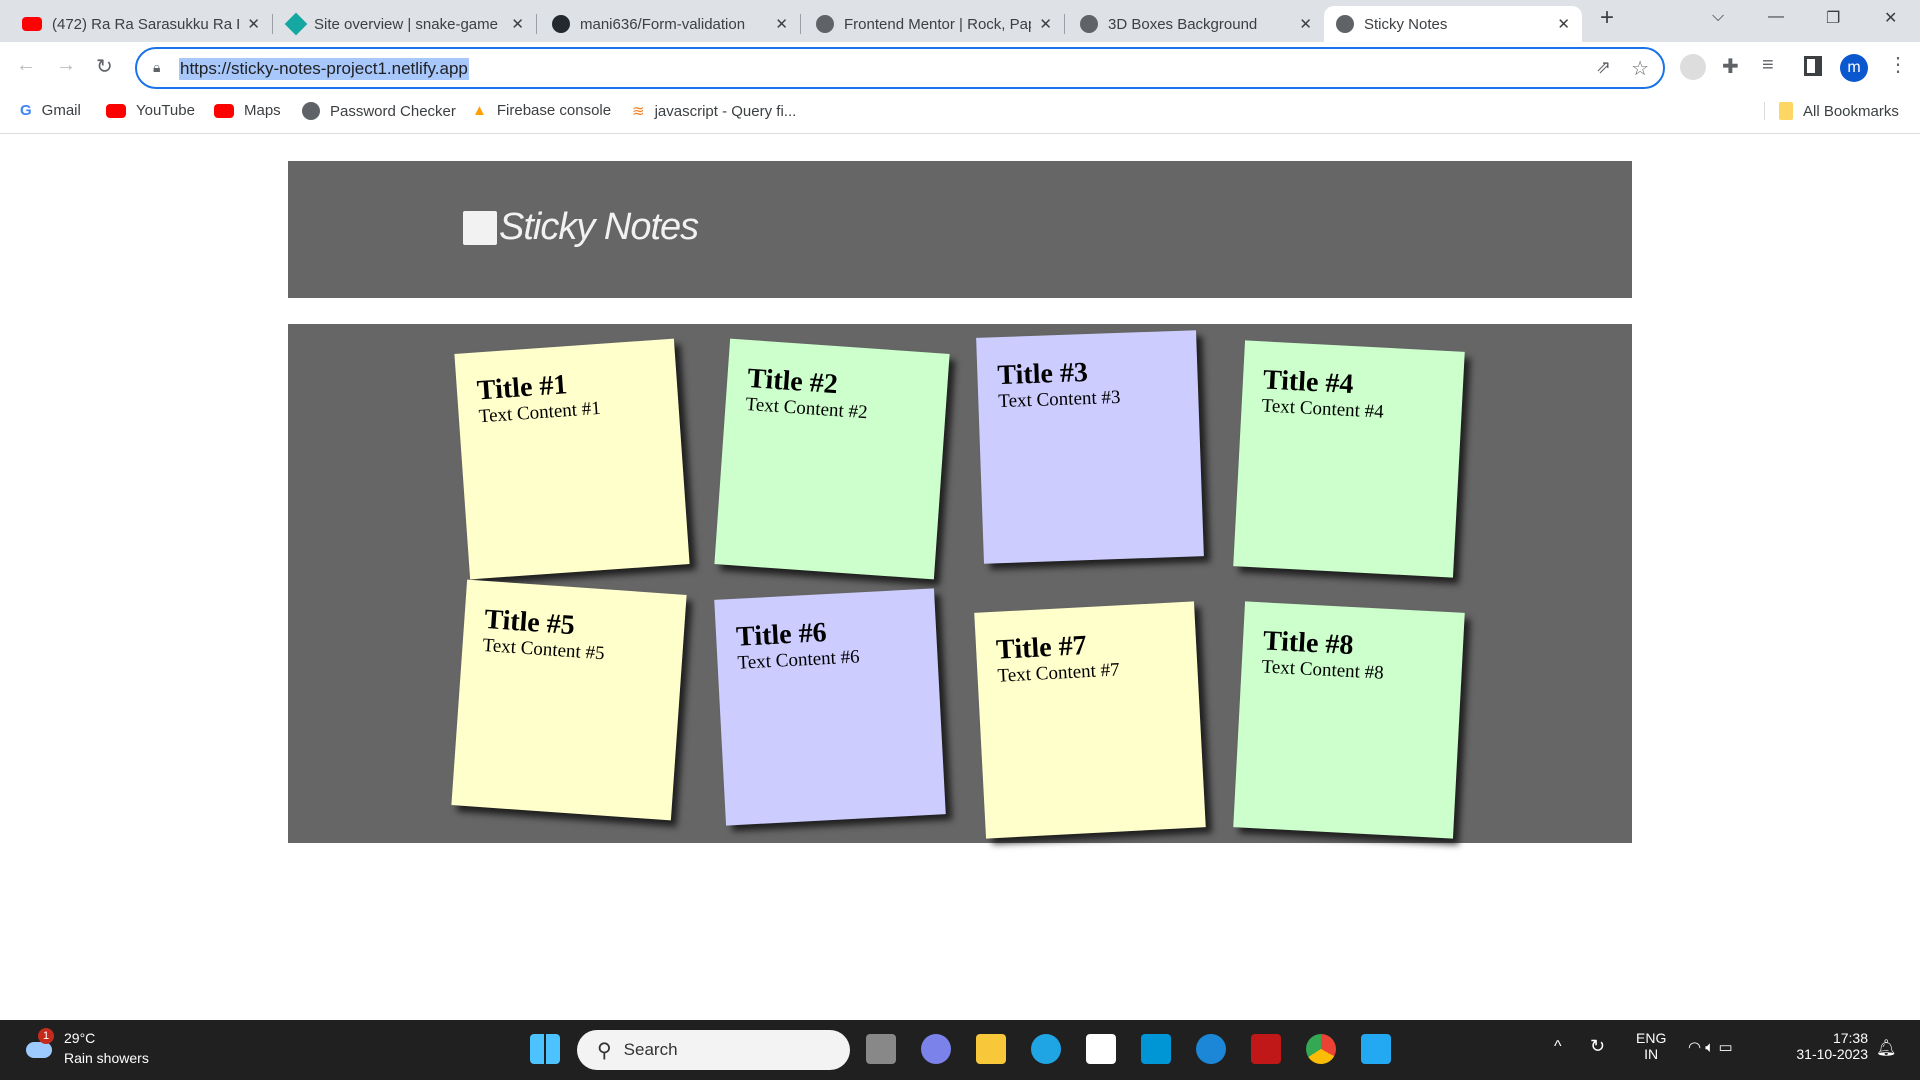 This screenshot has height=1080, width=1920. I want to click on media-control-icon: ≡, so click(1768, 65).